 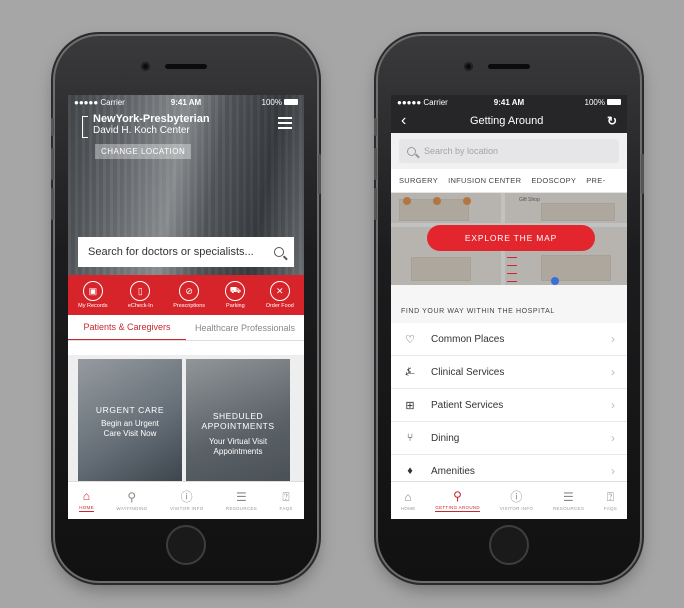 What do you see at coordinates (484, 180) in the screenshot?
I see `category-infusion-center: INFUSION CENTER` at bounding box center [484, 180].